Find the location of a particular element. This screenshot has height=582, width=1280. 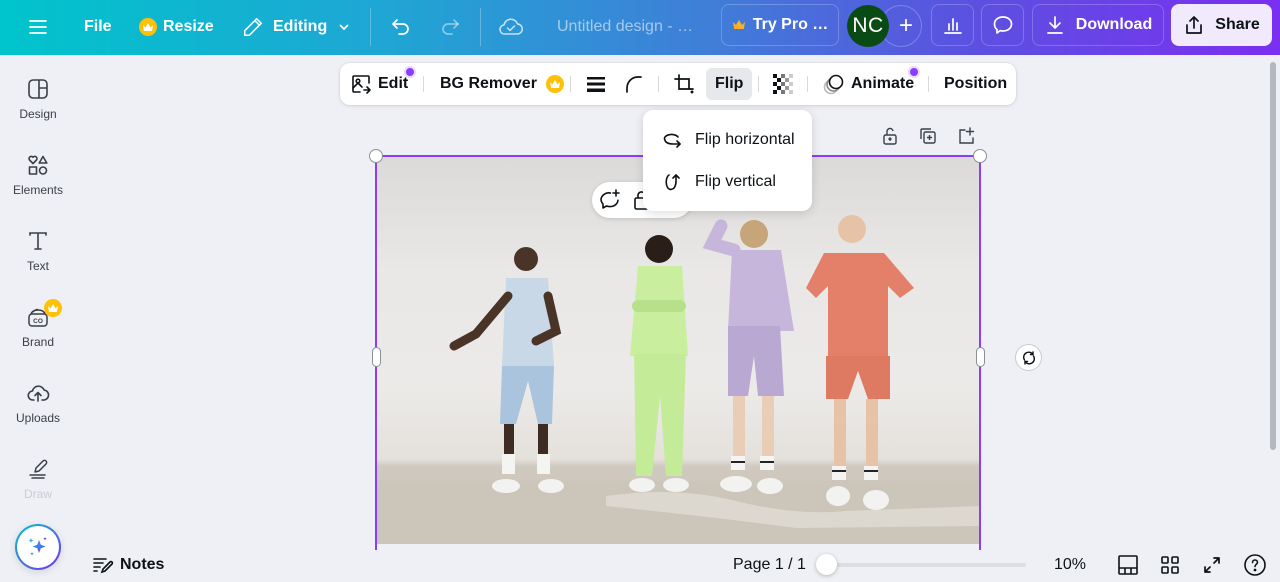

comment-icon is located at coordinates (1002, 25).